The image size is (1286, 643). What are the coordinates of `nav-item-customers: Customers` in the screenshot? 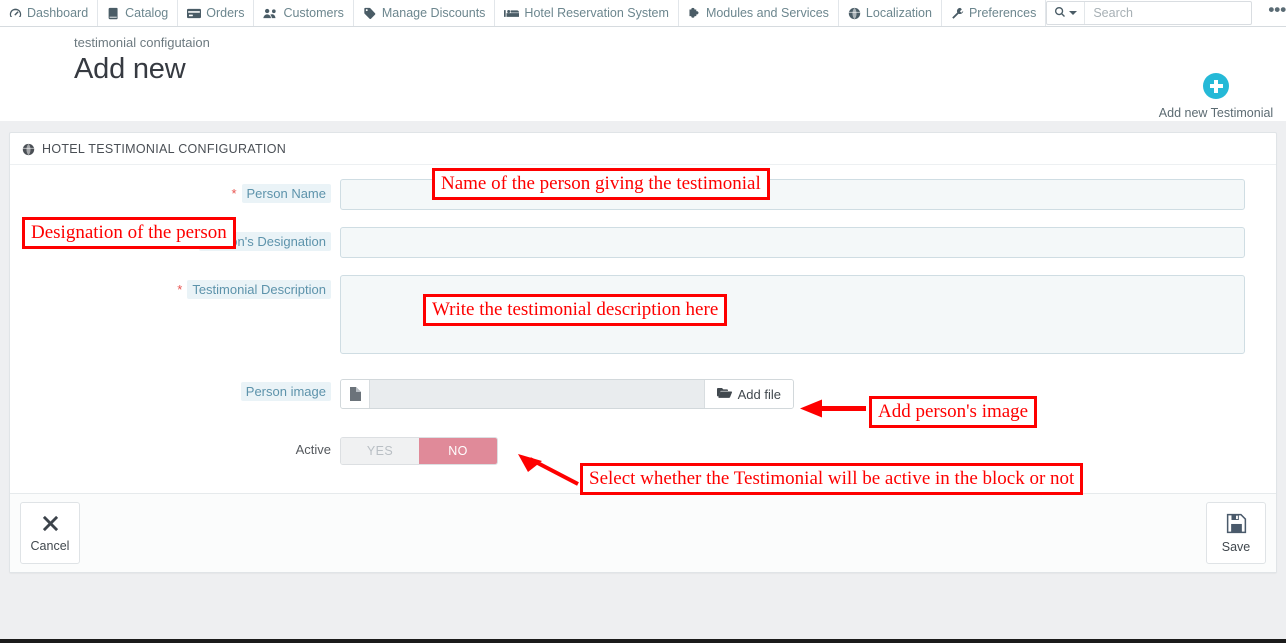 It's located at (304, 13).